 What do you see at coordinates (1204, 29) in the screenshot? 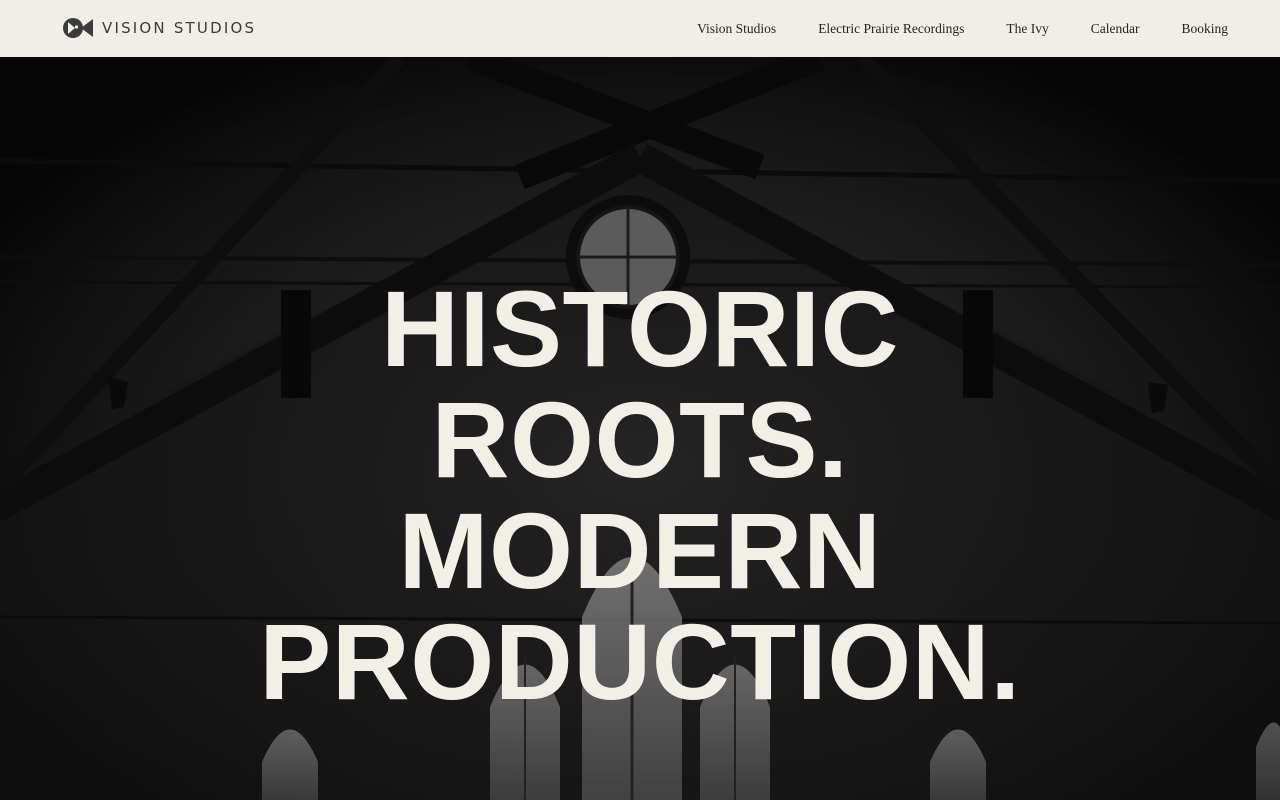
I see `nav-booking: Booking` at bounding box center [1204, 29].